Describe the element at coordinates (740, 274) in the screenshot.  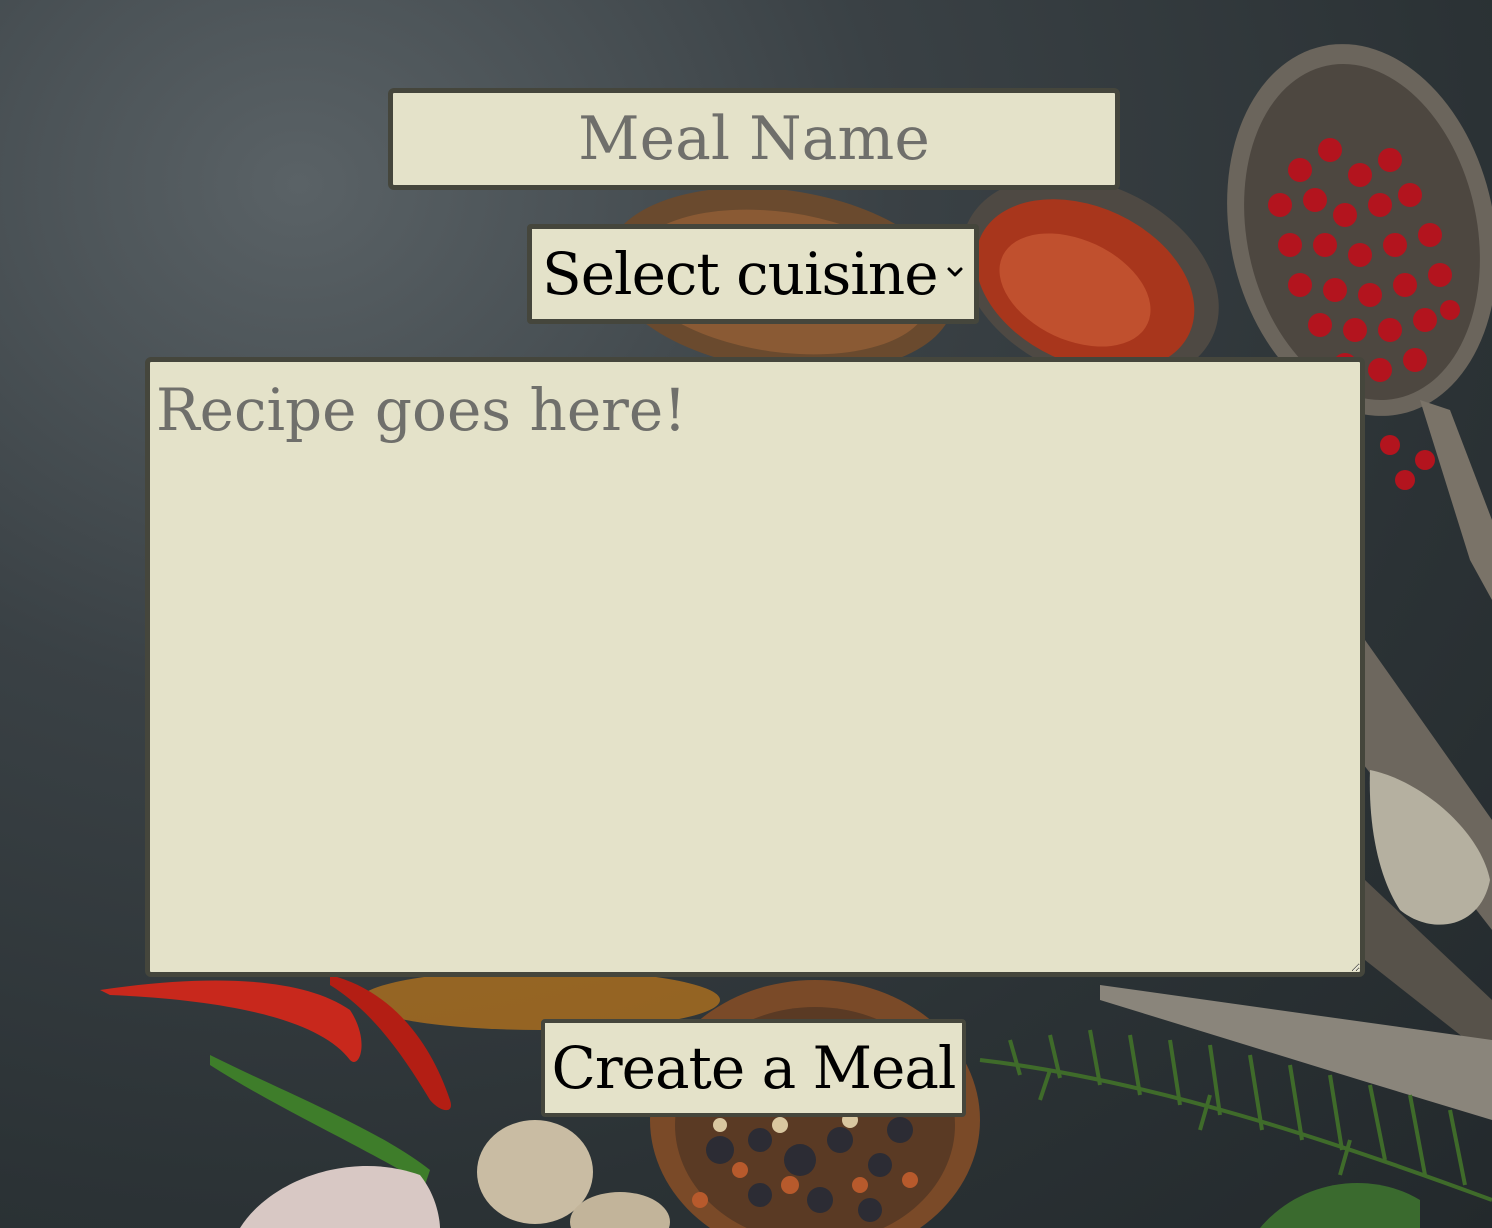
I see `cuisine-select-value: Select cuisine` at that location.